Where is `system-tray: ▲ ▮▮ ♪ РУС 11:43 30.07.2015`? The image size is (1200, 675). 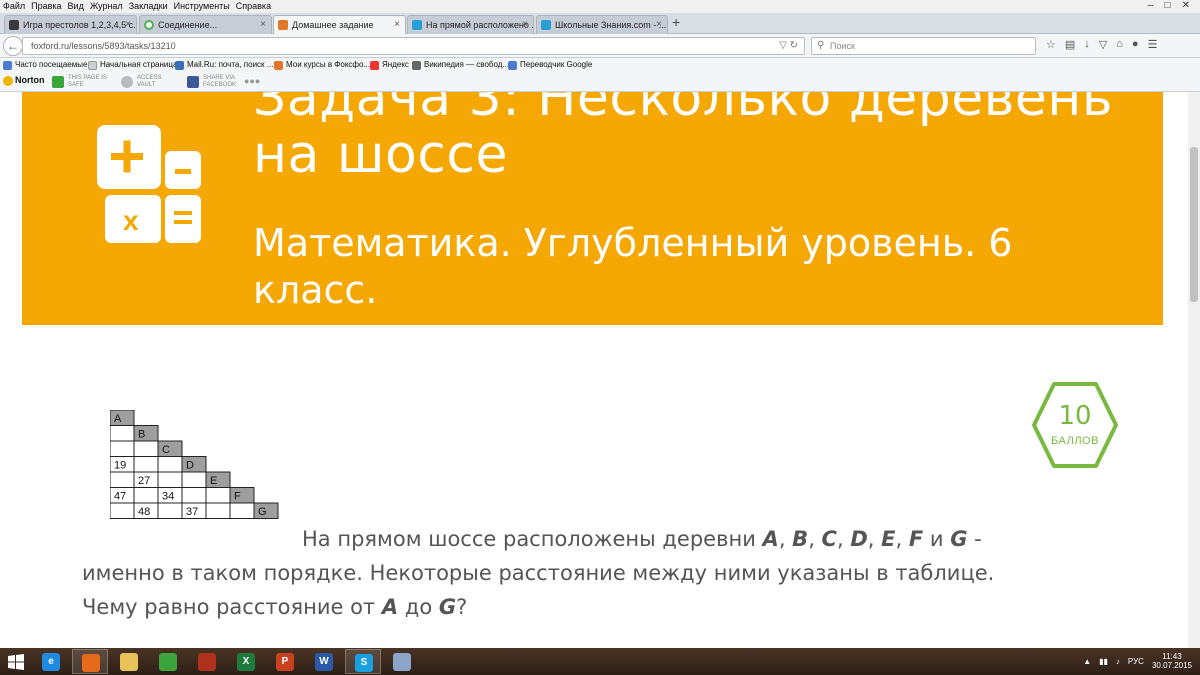 system-tray: ▲ ▮▮ ♪ РУС 11:43 30.07.2015 is located at coordinates (1137, 661).